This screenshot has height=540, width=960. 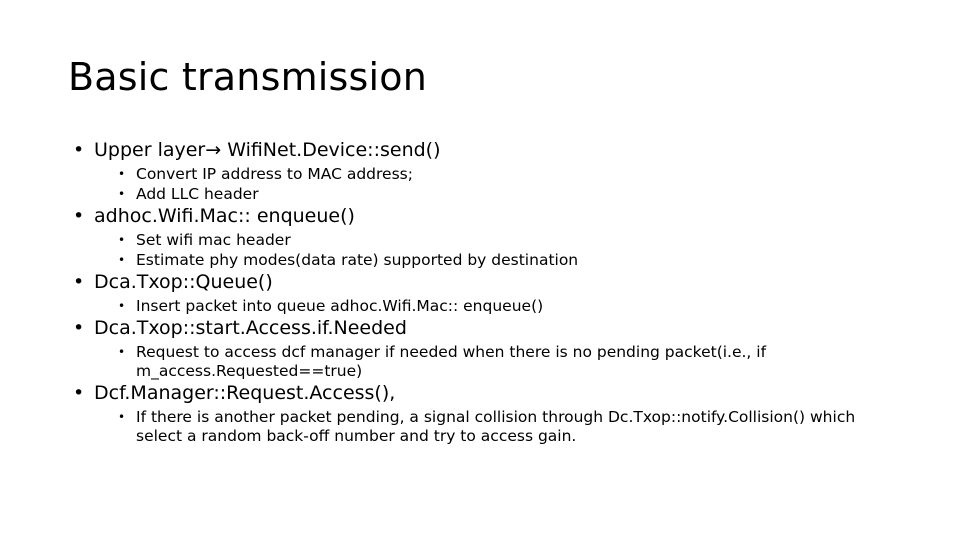 What do you see at coordinates (197, 194) in the screenshot?
I see `bullet-level2-label: Add LLC header` at bounding box center [197, 194].